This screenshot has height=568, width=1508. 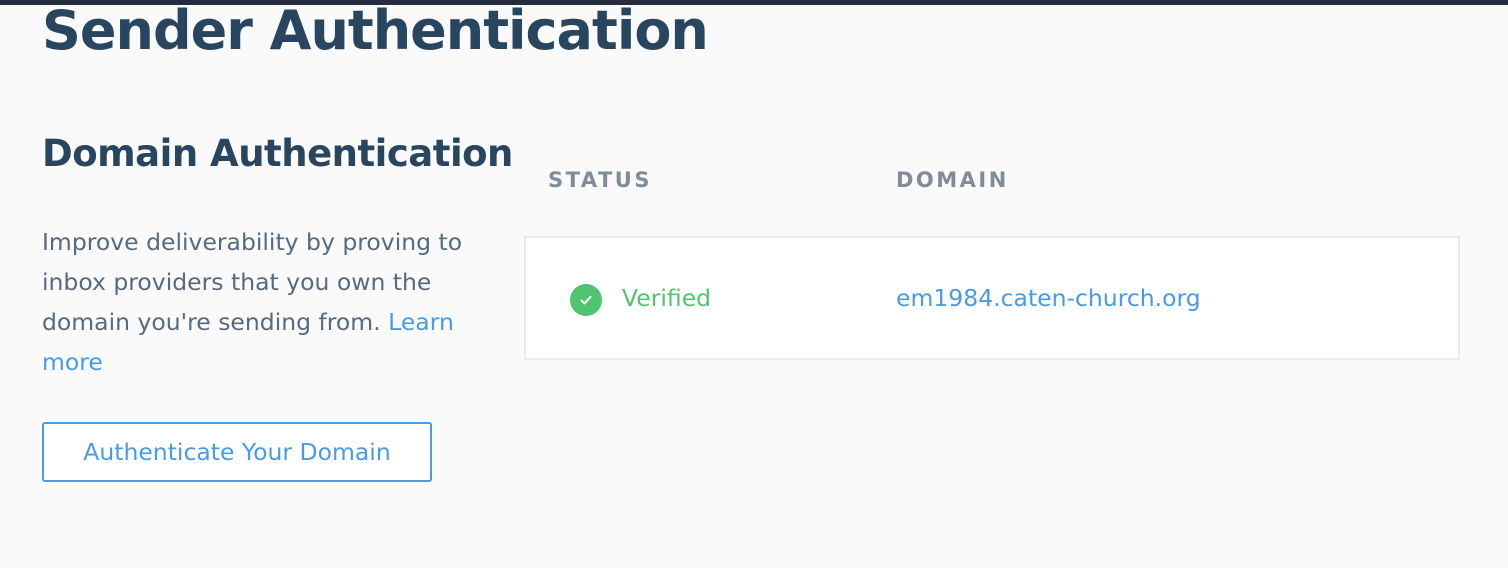 I want to click on domain-link: em1984.caten-church.org, so click(x=1048, y=298).